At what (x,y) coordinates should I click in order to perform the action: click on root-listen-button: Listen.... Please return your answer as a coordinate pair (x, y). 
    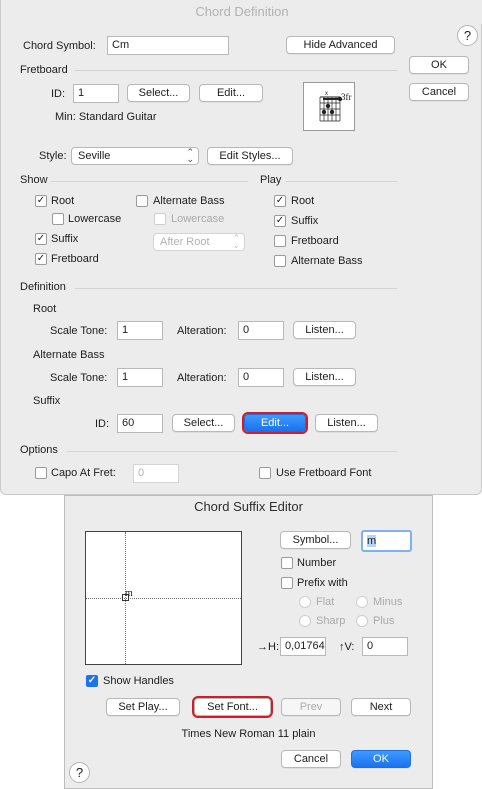
    Looking at the image, I should click on (324, 330).